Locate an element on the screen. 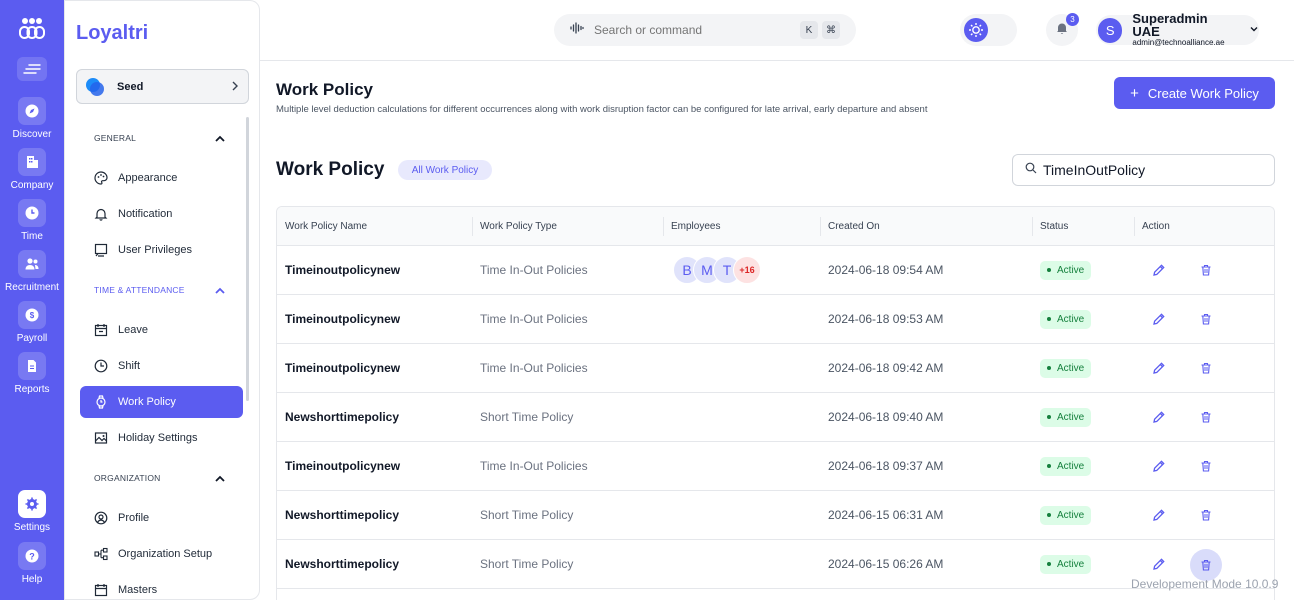 Image resolution: width=1294 pixels, height=600 pixels. chevron-down-icon is located at coordinates (1254, 30).